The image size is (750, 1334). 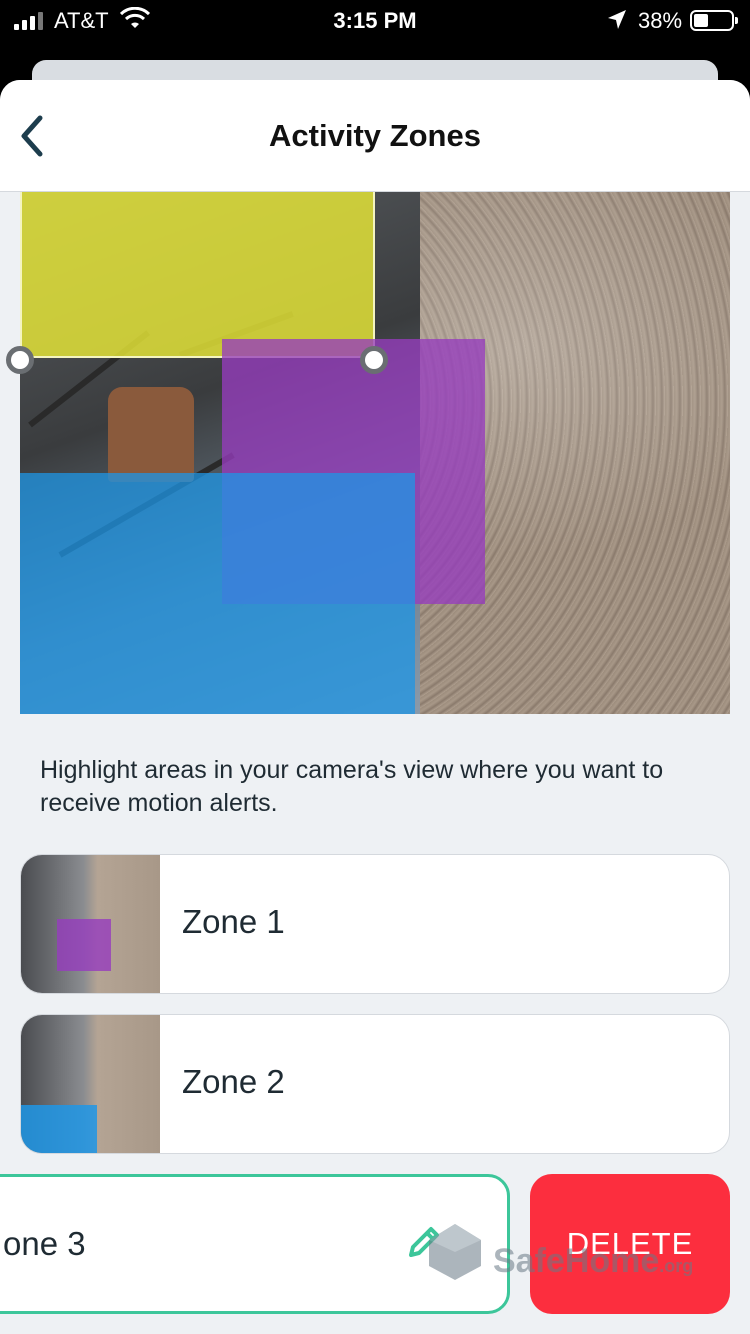 I want to click on zone-list-item-2: Zone 2, so click(x=375, y=1084).